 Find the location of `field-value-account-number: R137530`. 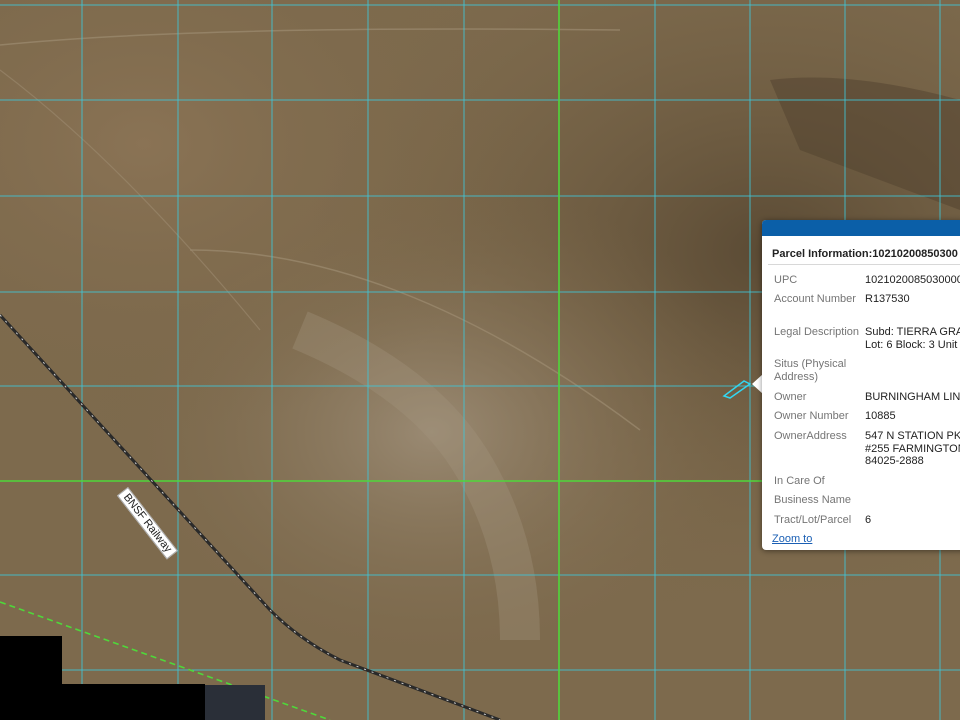

field-value-account-number: R137530 is located at coordinates (887, 299).